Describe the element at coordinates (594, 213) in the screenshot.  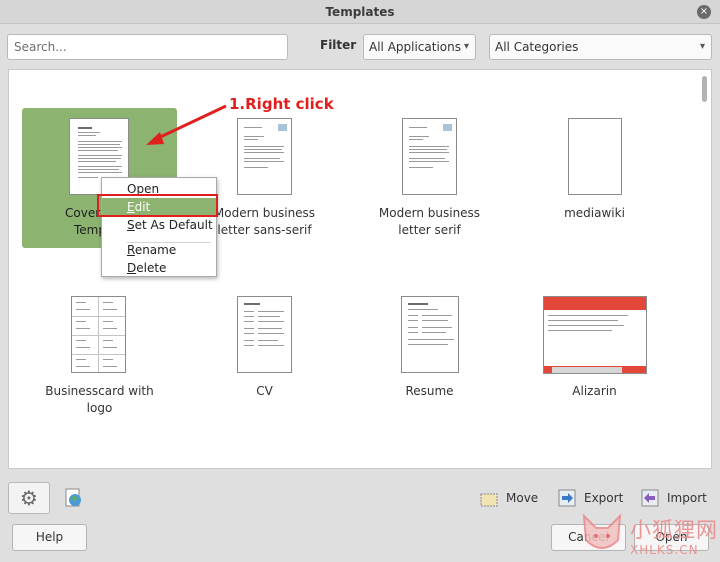
I see `template-name: mediawiki` at that location.